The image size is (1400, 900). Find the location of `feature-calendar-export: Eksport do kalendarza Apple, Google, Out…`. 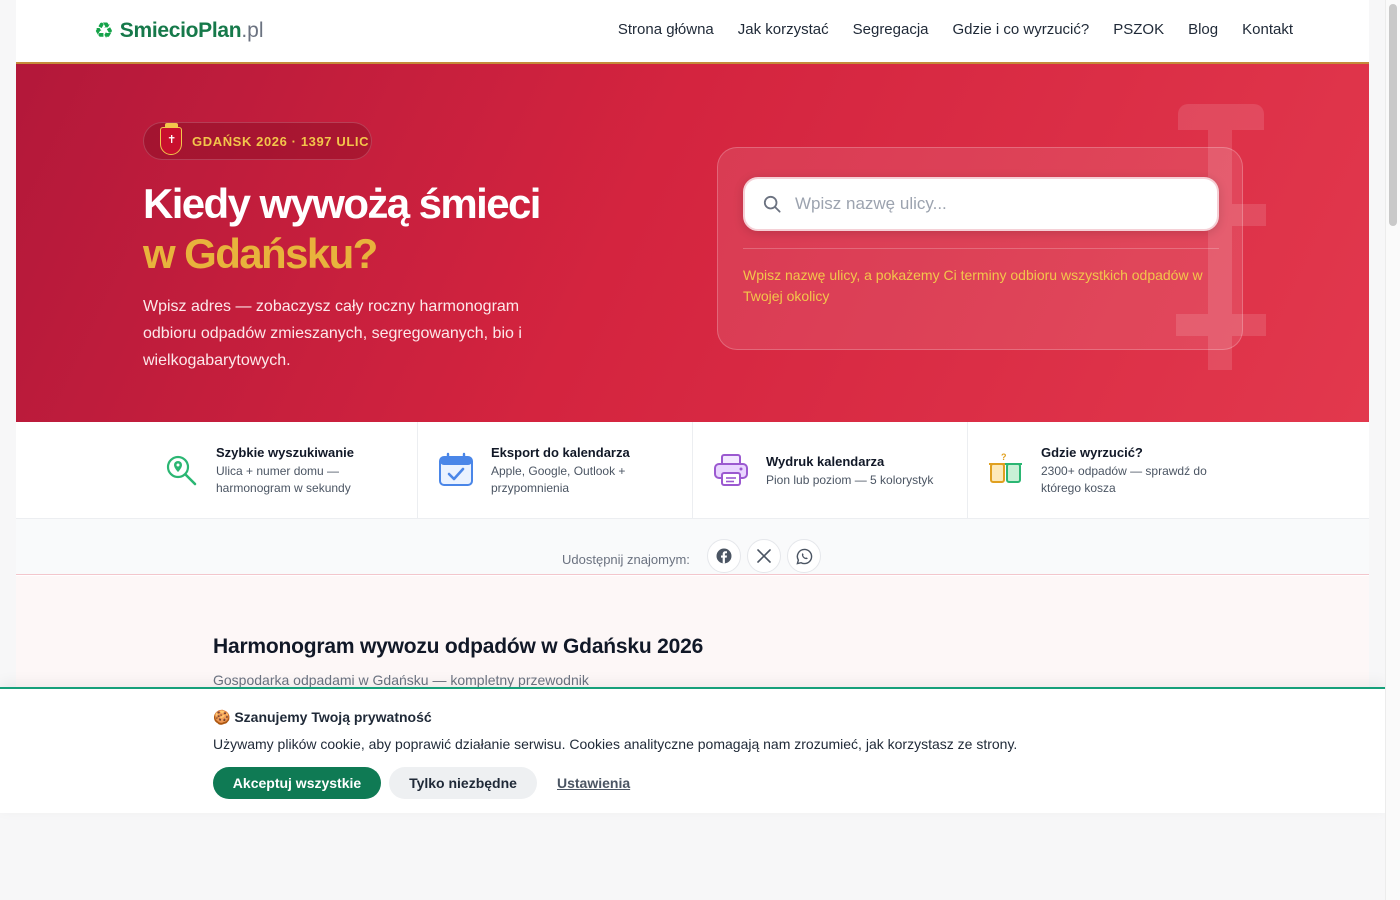

feature-calendar-export: Eksport do kalendarza Apple, Google, Out… is located at coordinates (563, 470).